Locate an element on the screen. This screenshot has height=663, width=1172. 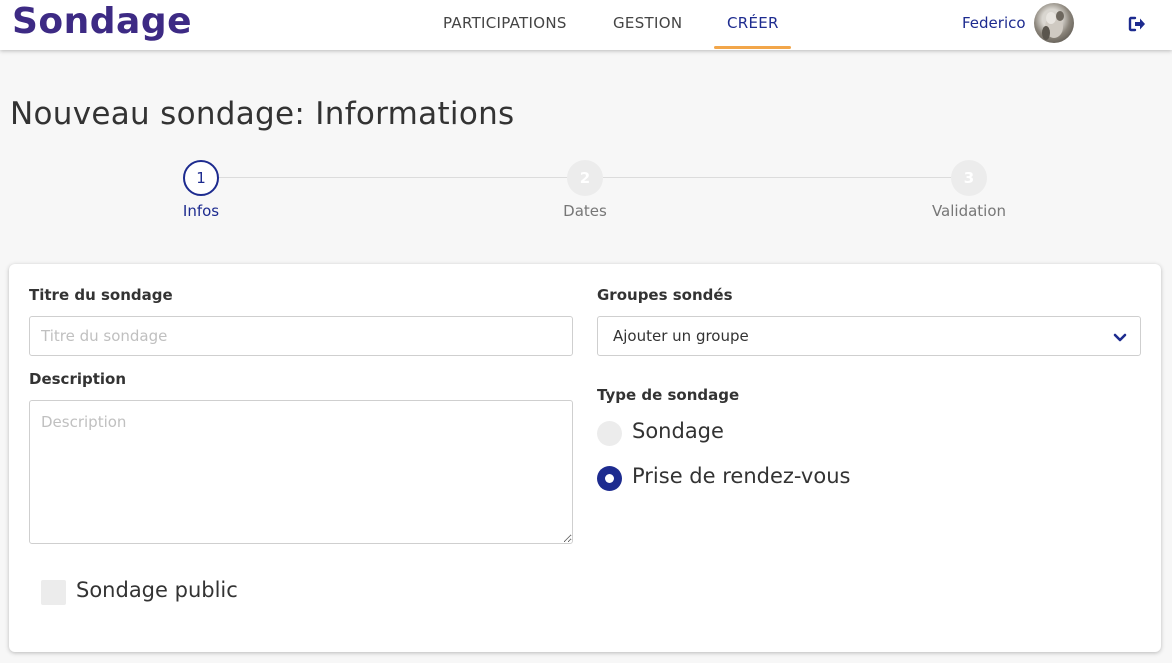
nav-participations: PARTICIPATIONS is located at coordinates (505, 23).